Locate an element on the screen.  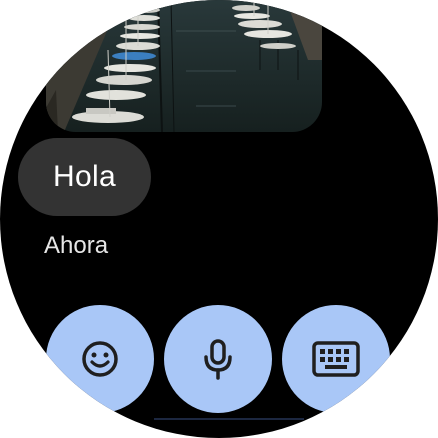
microphone-icon is located at coordinates (218, 359).